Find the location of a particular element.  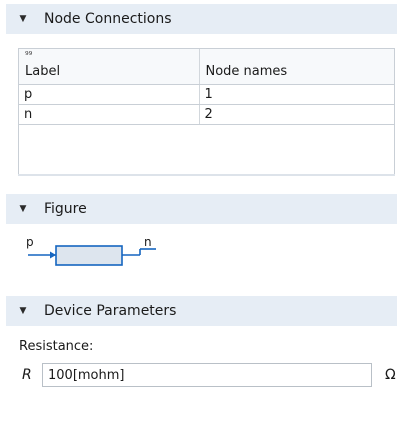

cell-label: p is located at coordinates (109, 94).